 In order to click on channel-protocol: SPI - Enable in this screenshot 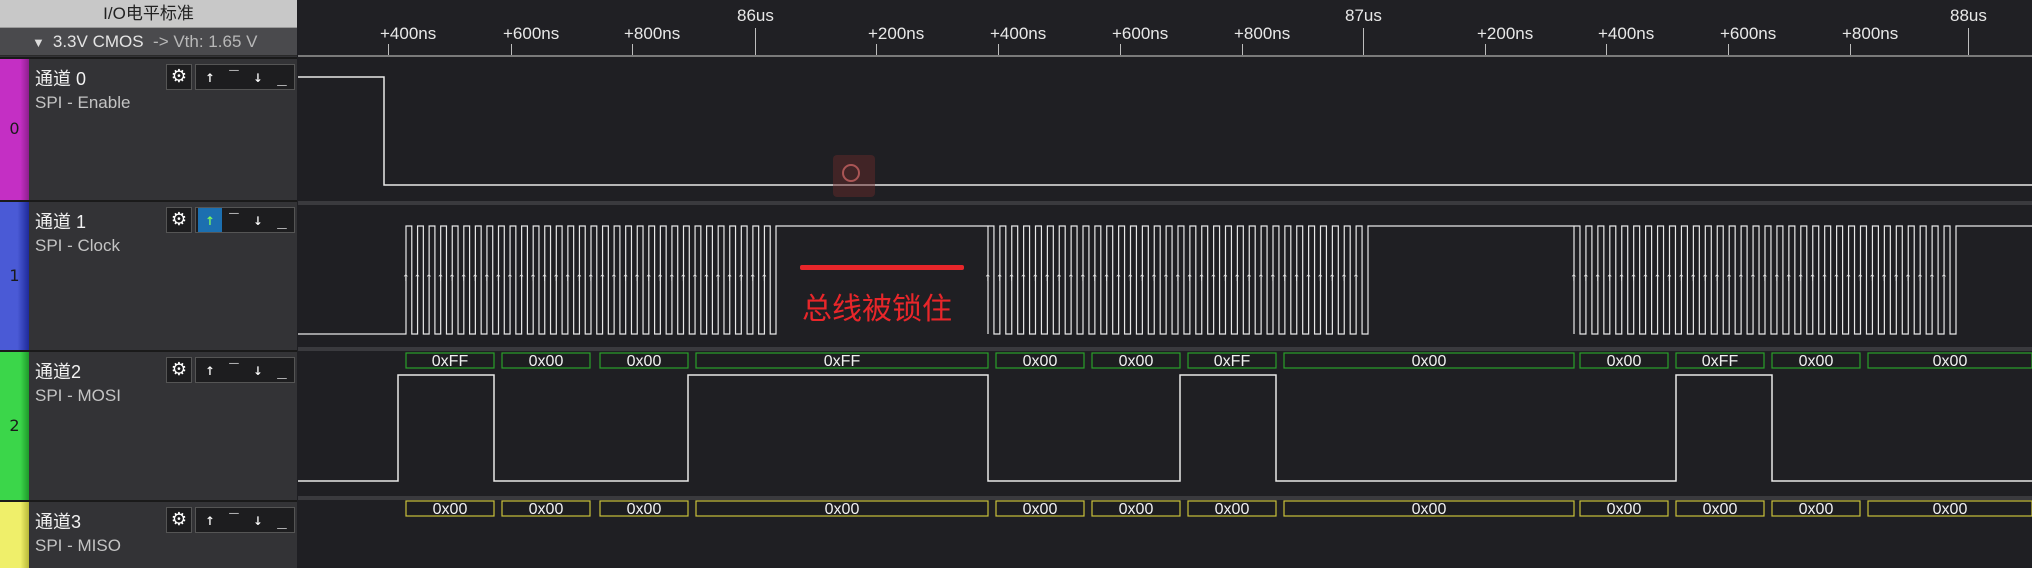, I will do `click(83, 102)`.